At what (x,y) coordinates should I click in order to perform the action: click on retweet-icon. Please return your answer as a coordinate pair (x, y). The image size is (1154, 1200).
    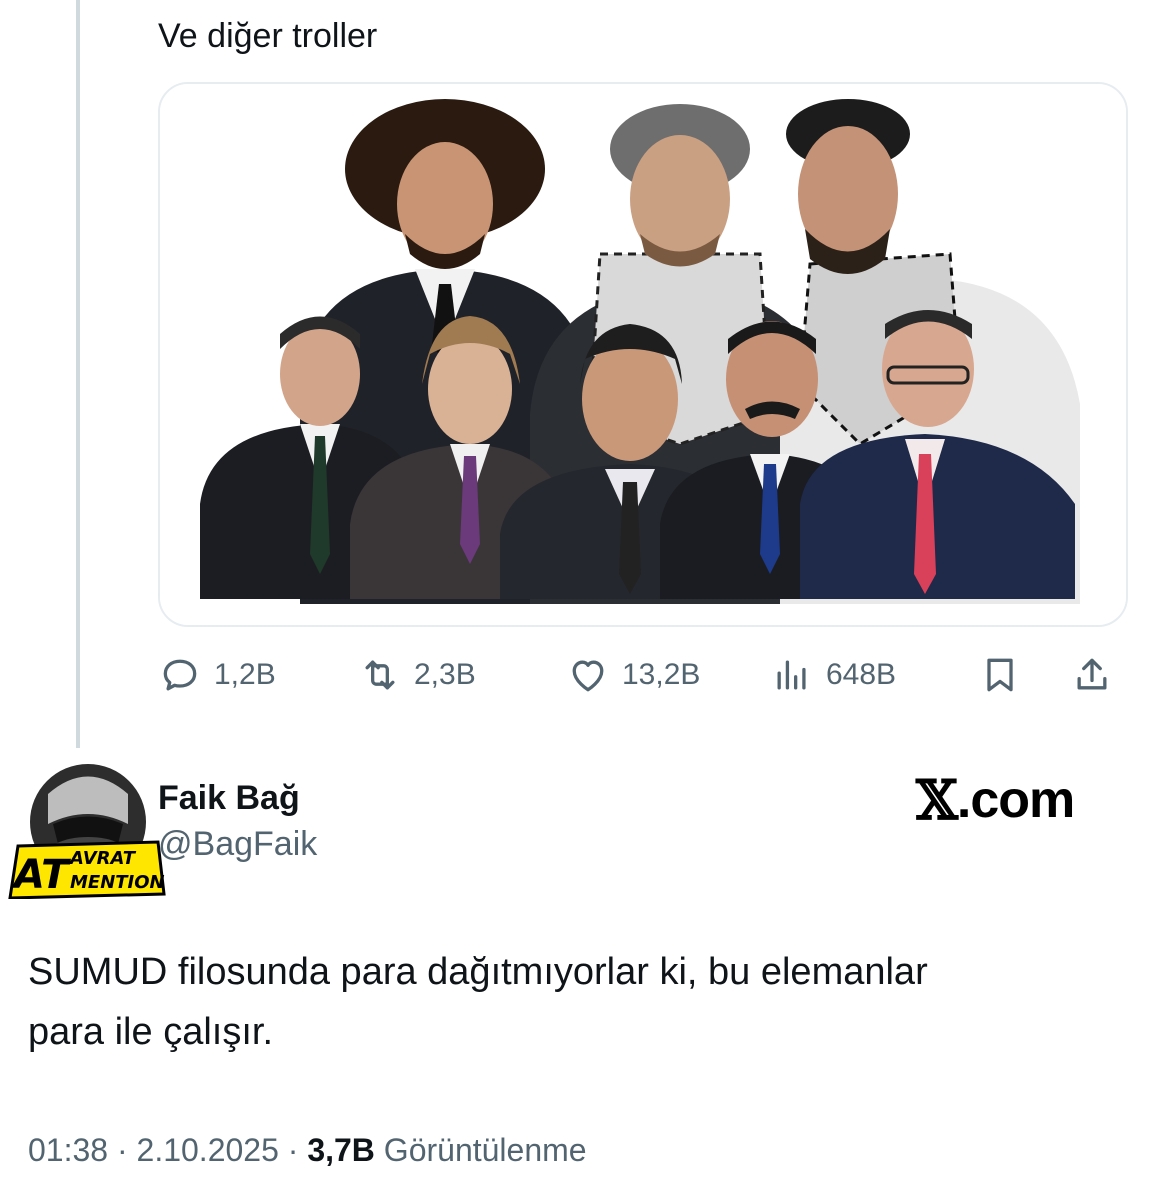
    Looking at the image, I should click on (380, 675).